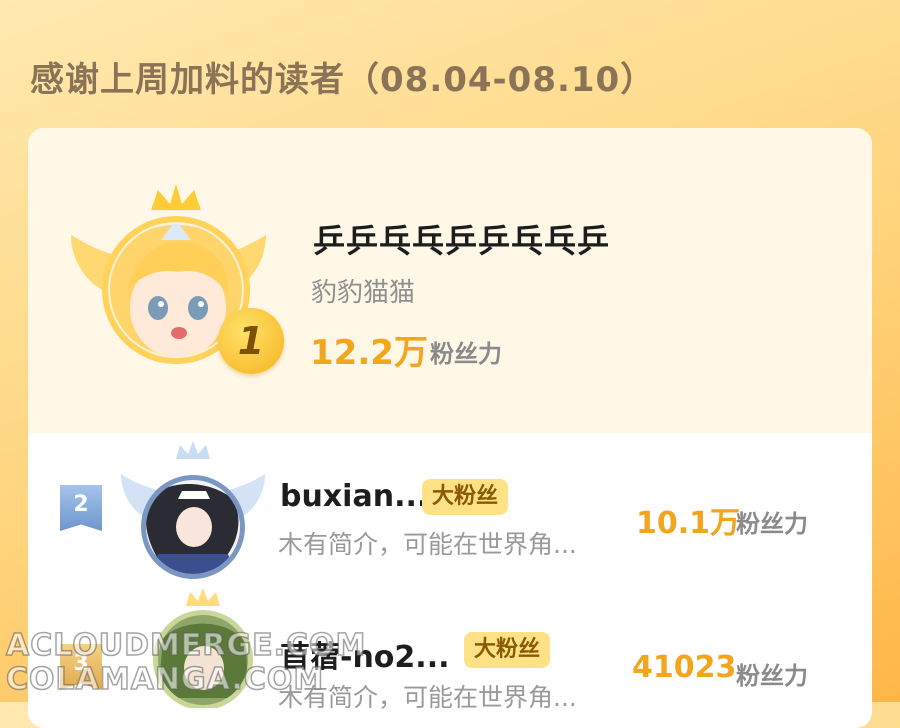 Image resolution: width=900 pixels, height=728 pixels. I want to click on watermark-text: ACLOUDMERGE.COM, so click(186, 645).